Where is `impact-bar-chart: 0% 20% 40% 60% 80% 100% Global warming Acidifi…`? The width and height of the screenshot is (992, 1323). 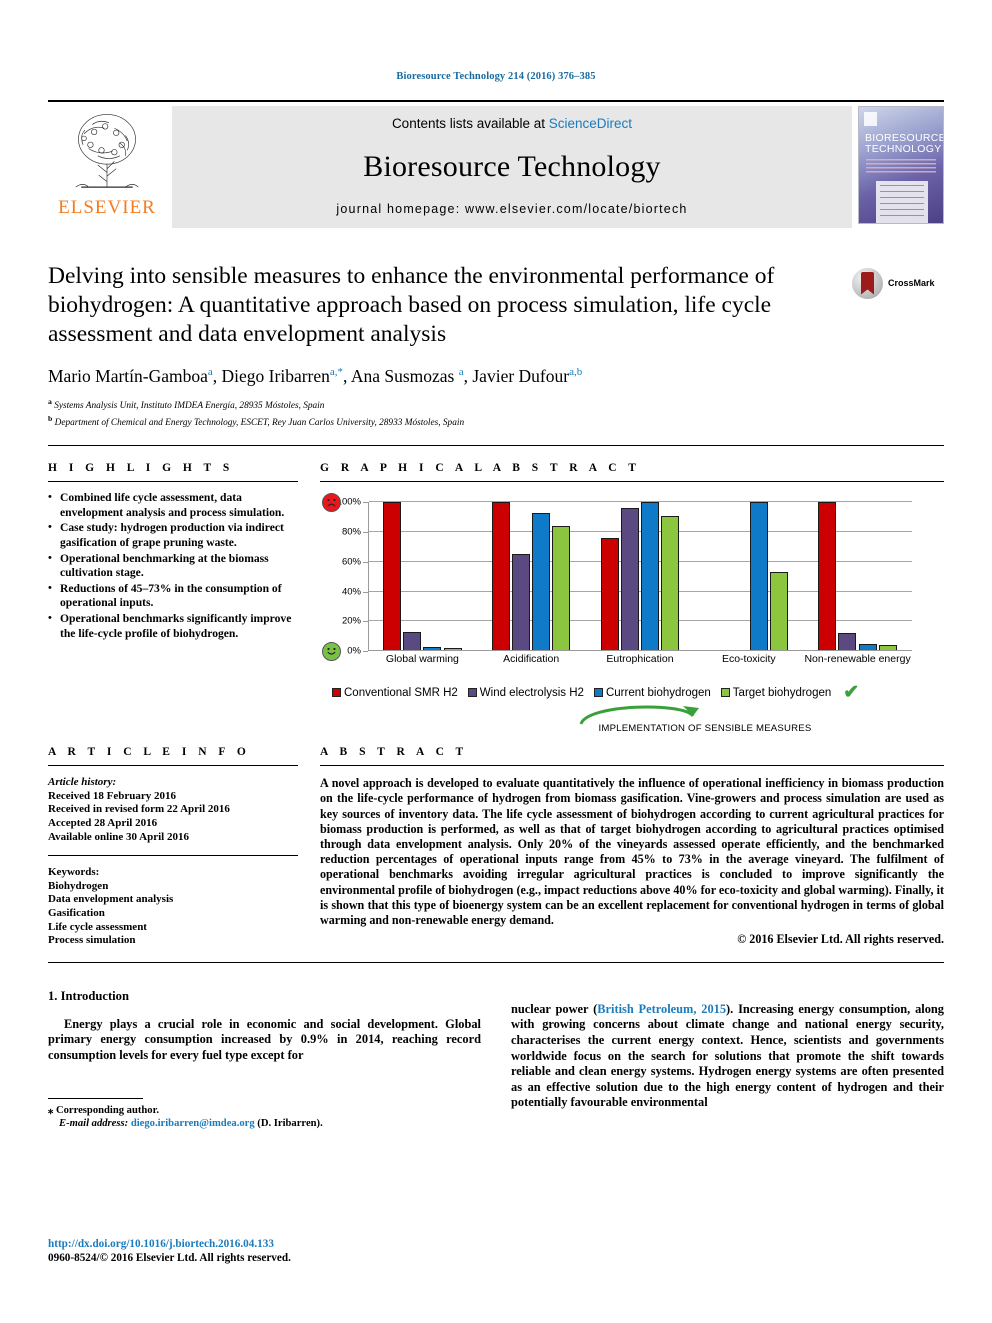 impact-bar-chart: 0% 20% 40% 60% 80% 100% Global warming Acidifi… is located at coordinates (620, 586).